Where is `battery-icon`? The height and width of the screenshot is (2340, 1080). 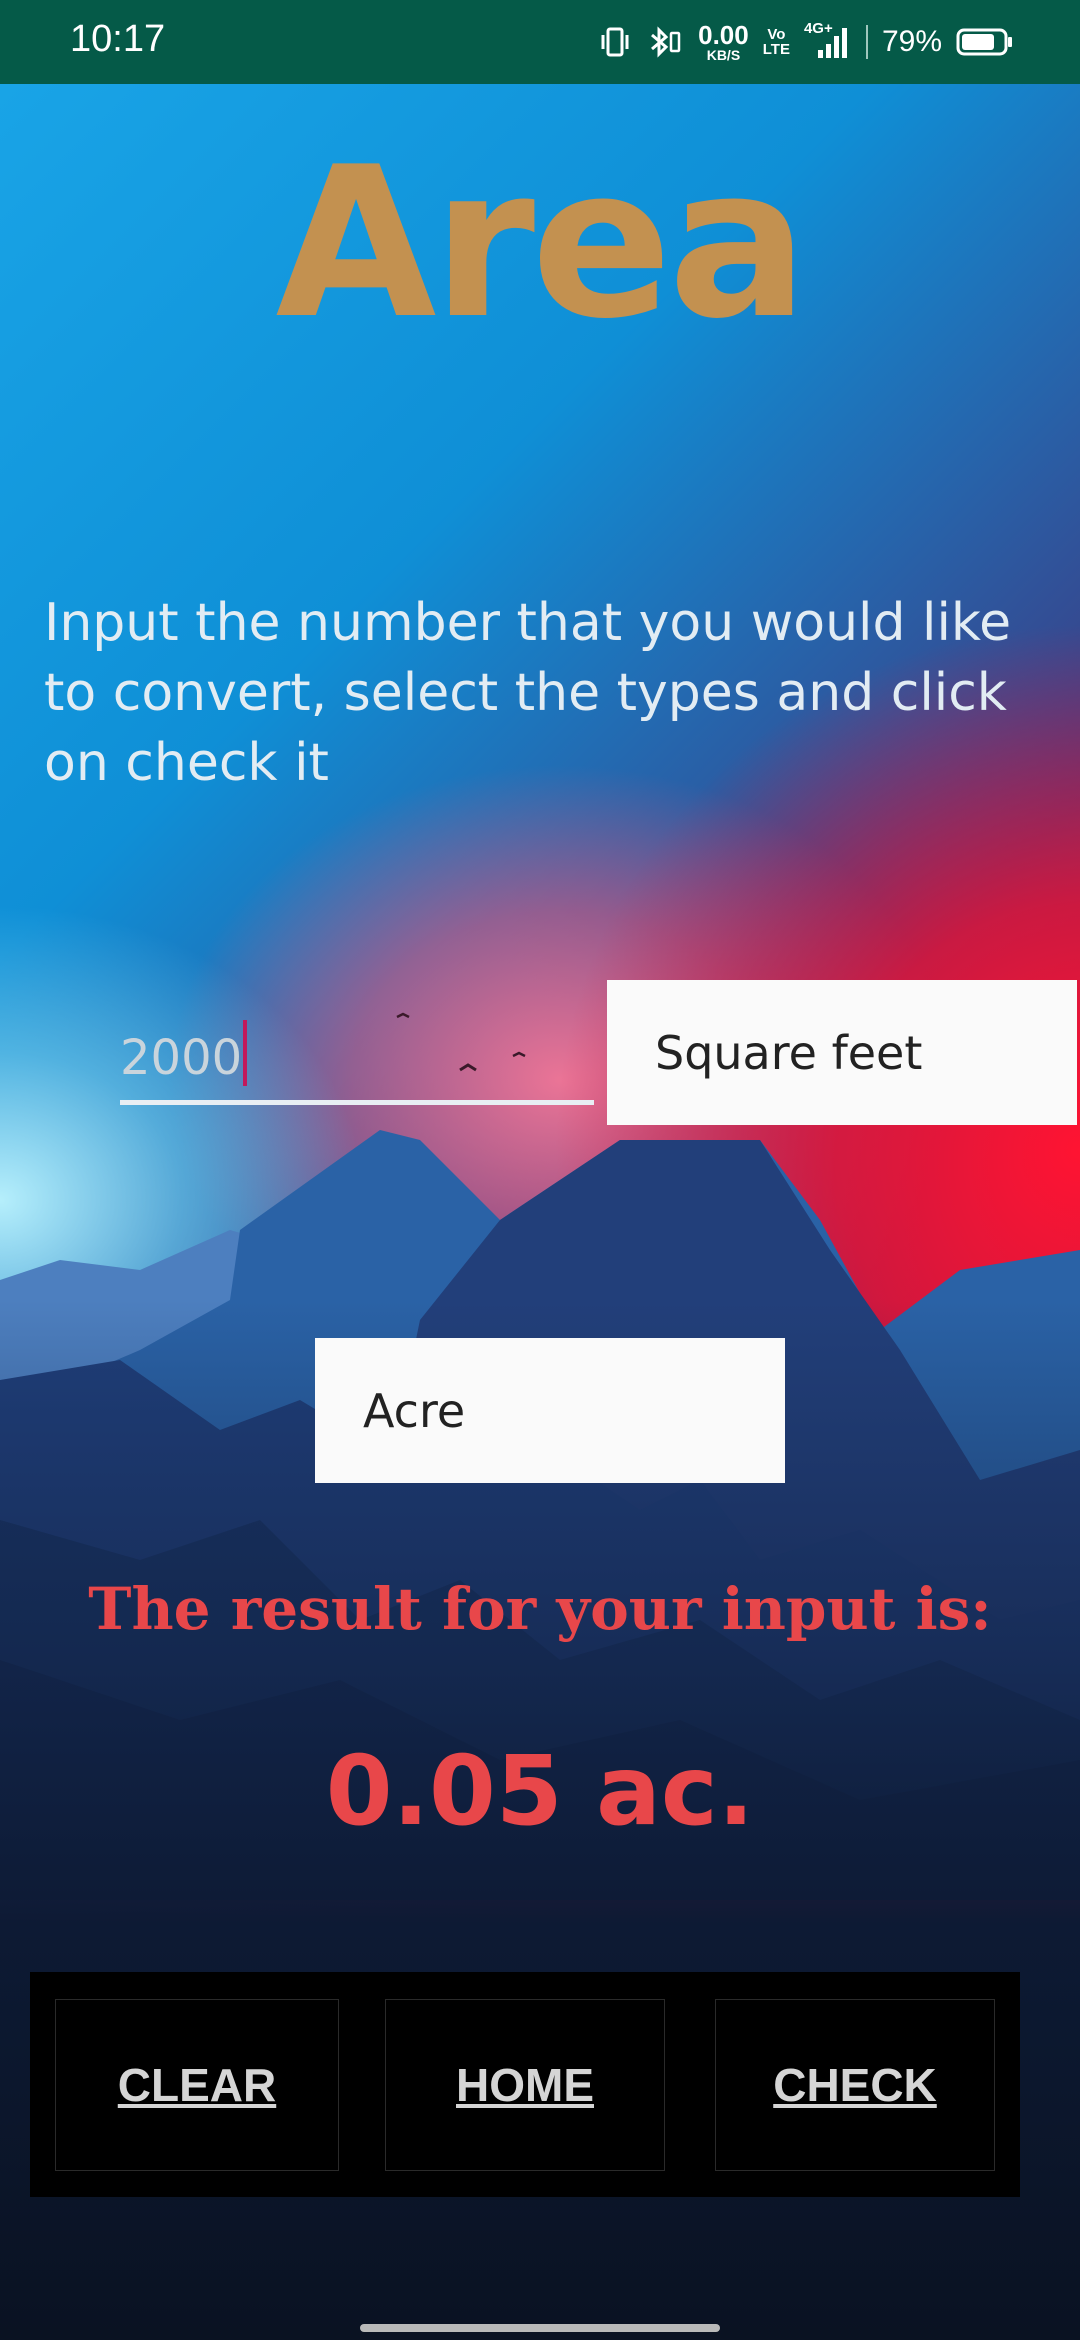 battery-icon is located at coordinates (985, 42).